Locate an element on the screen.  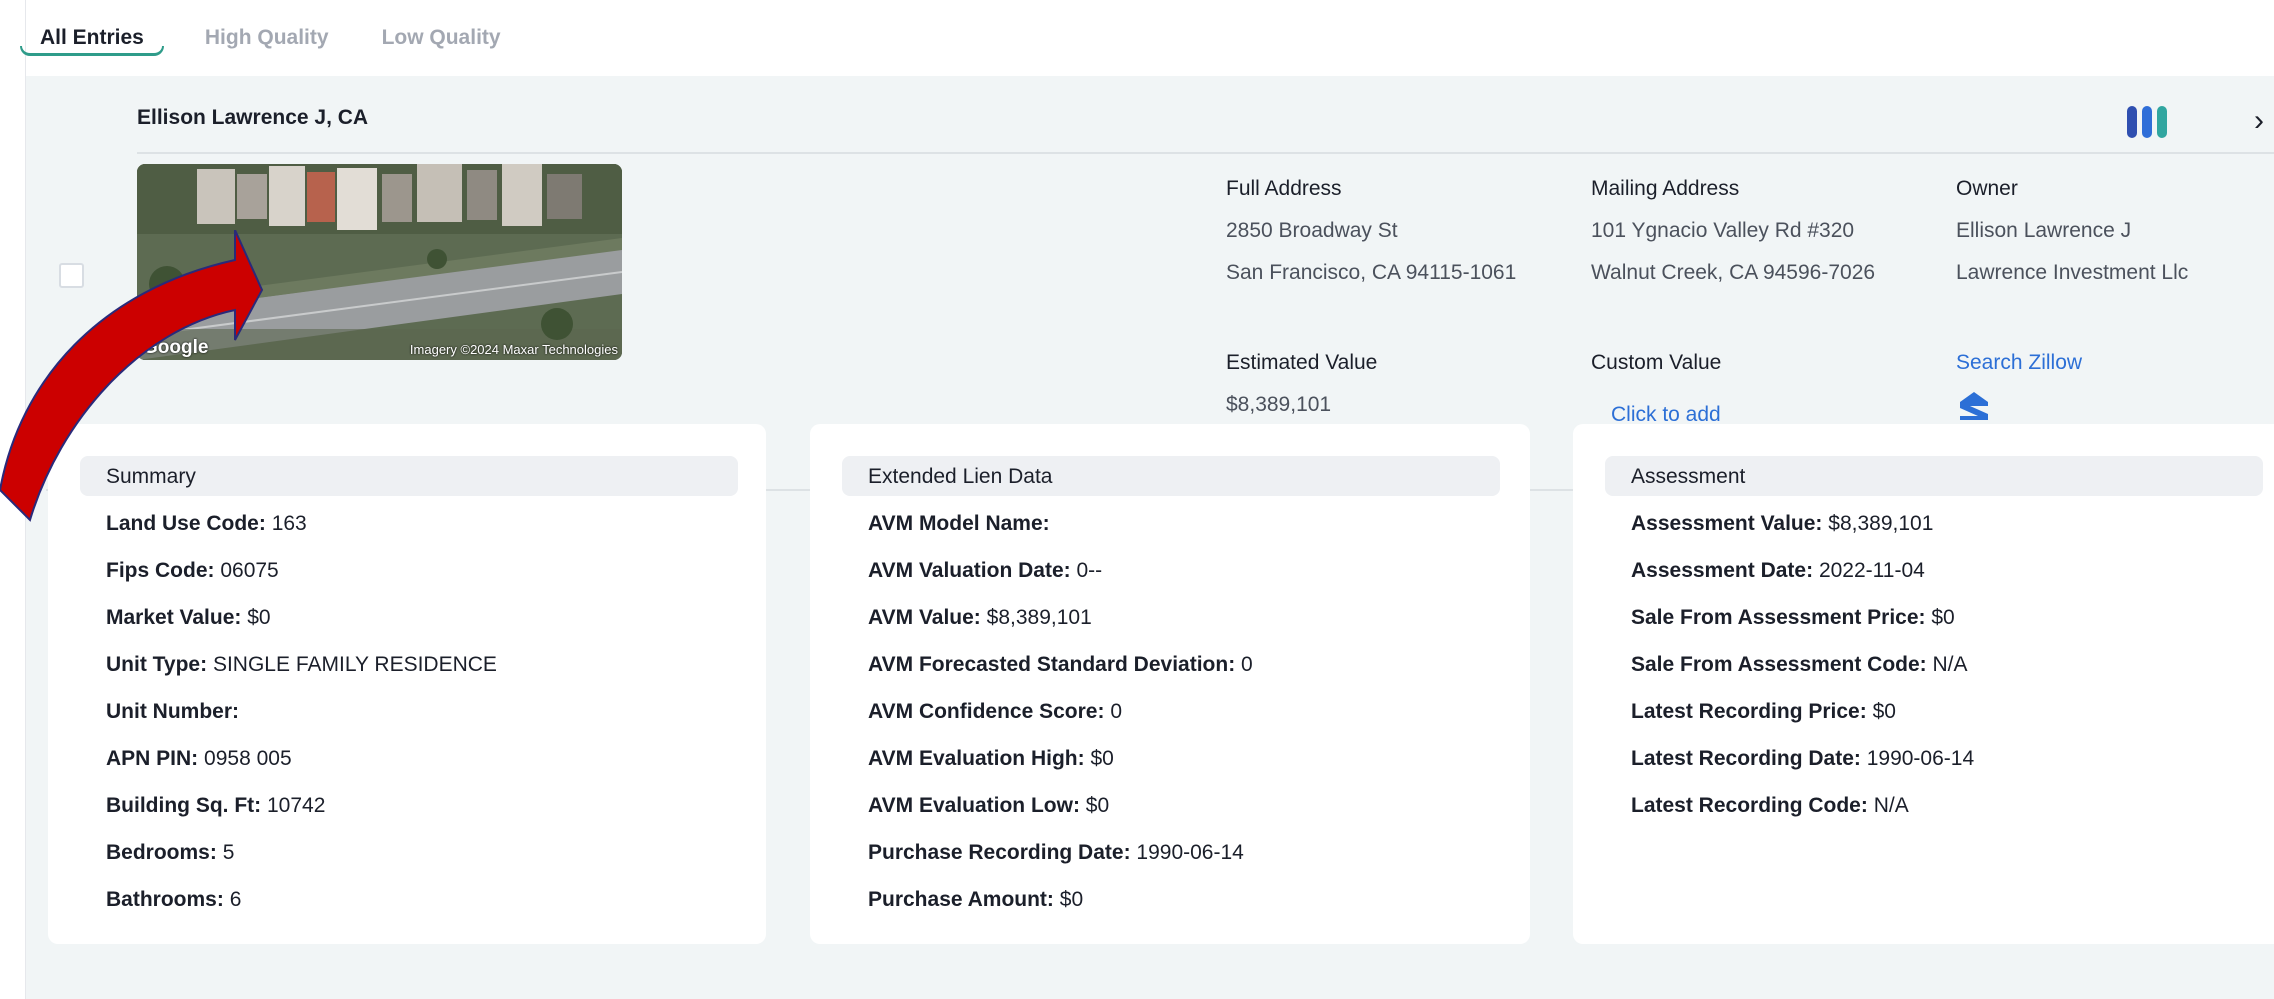
field-value: 6 is located at coordinates (235, 899).